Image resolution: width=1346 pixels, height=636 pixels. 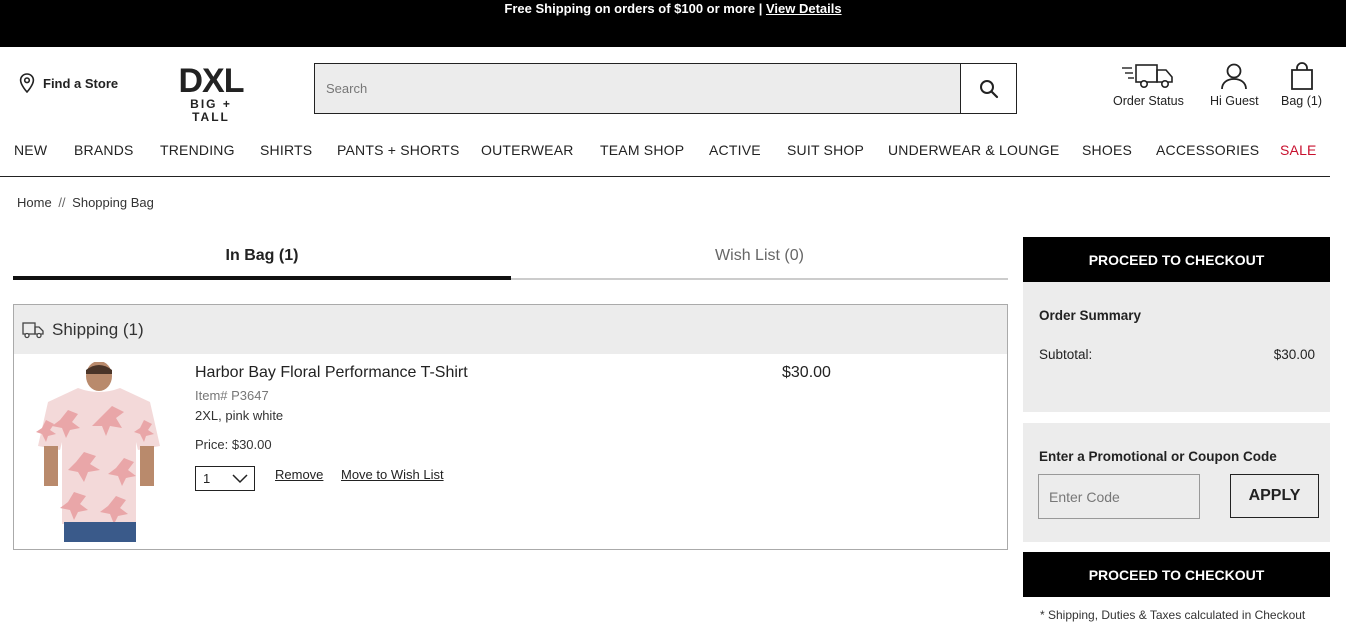 I want to click on order-summary: Order Summary Subtotal: $30.00, so click(x=1176, y=347).